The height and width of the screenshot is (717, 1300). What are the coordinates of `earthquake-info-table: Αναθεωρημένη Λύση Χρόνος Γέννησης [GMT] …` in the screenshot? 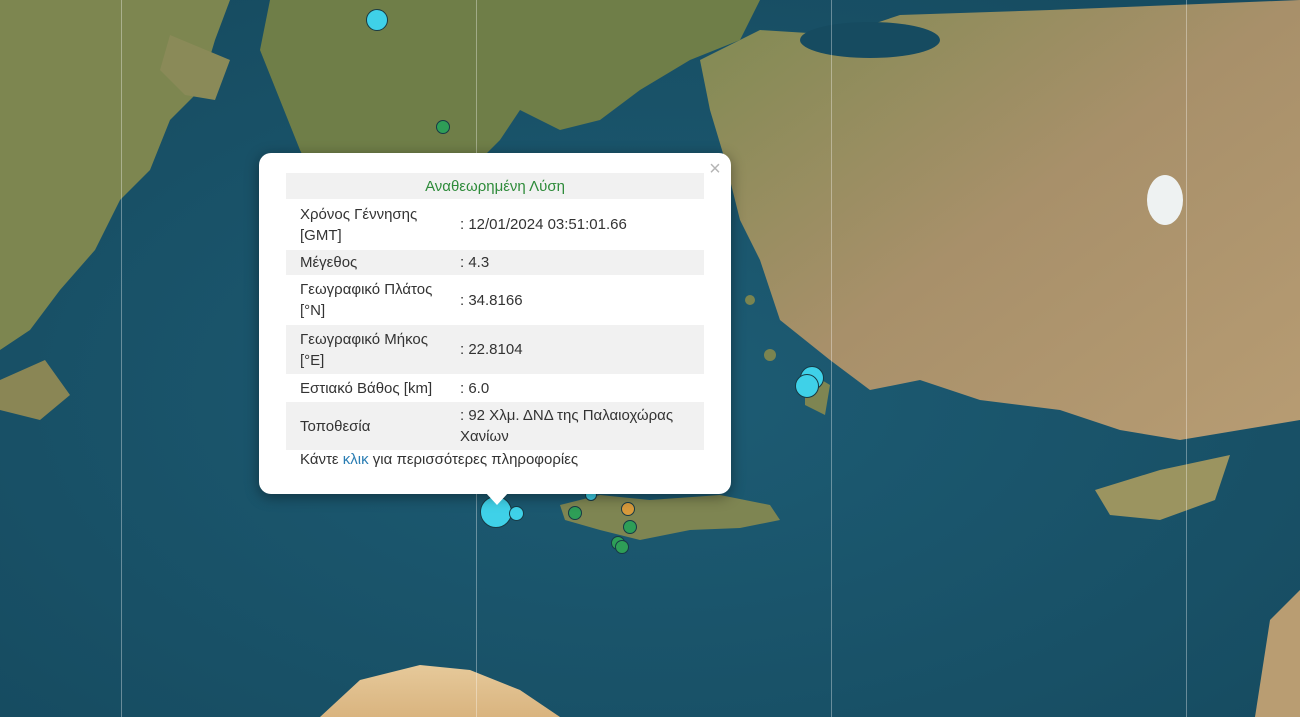 It's located at (495, 311).